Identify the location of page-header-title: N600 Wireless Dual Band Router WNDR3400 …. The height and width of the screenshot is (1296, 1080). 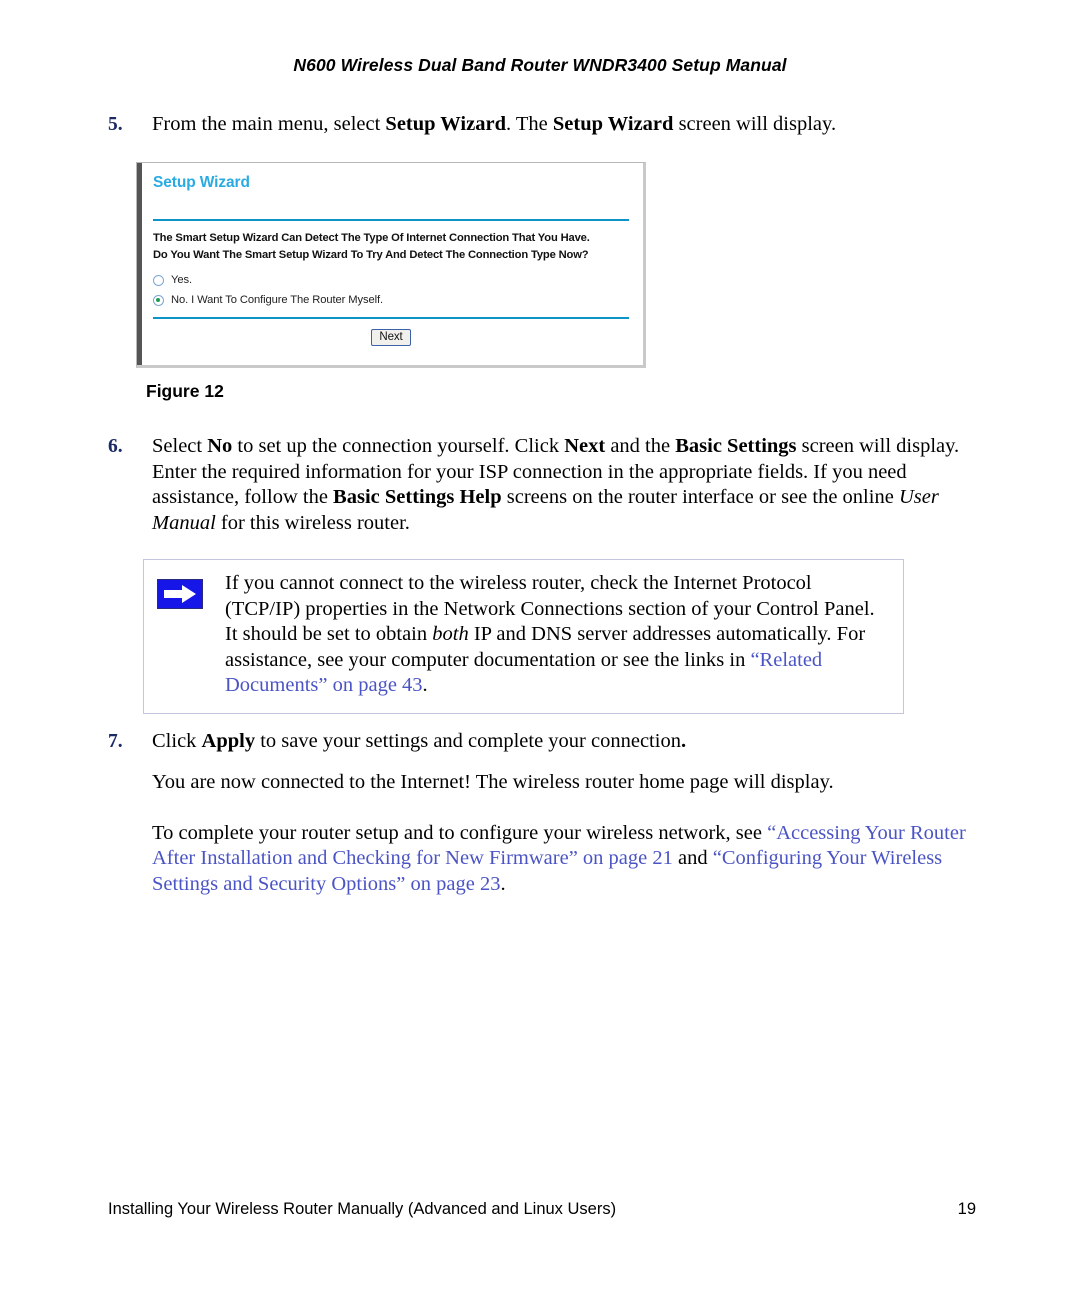
(540, 65).